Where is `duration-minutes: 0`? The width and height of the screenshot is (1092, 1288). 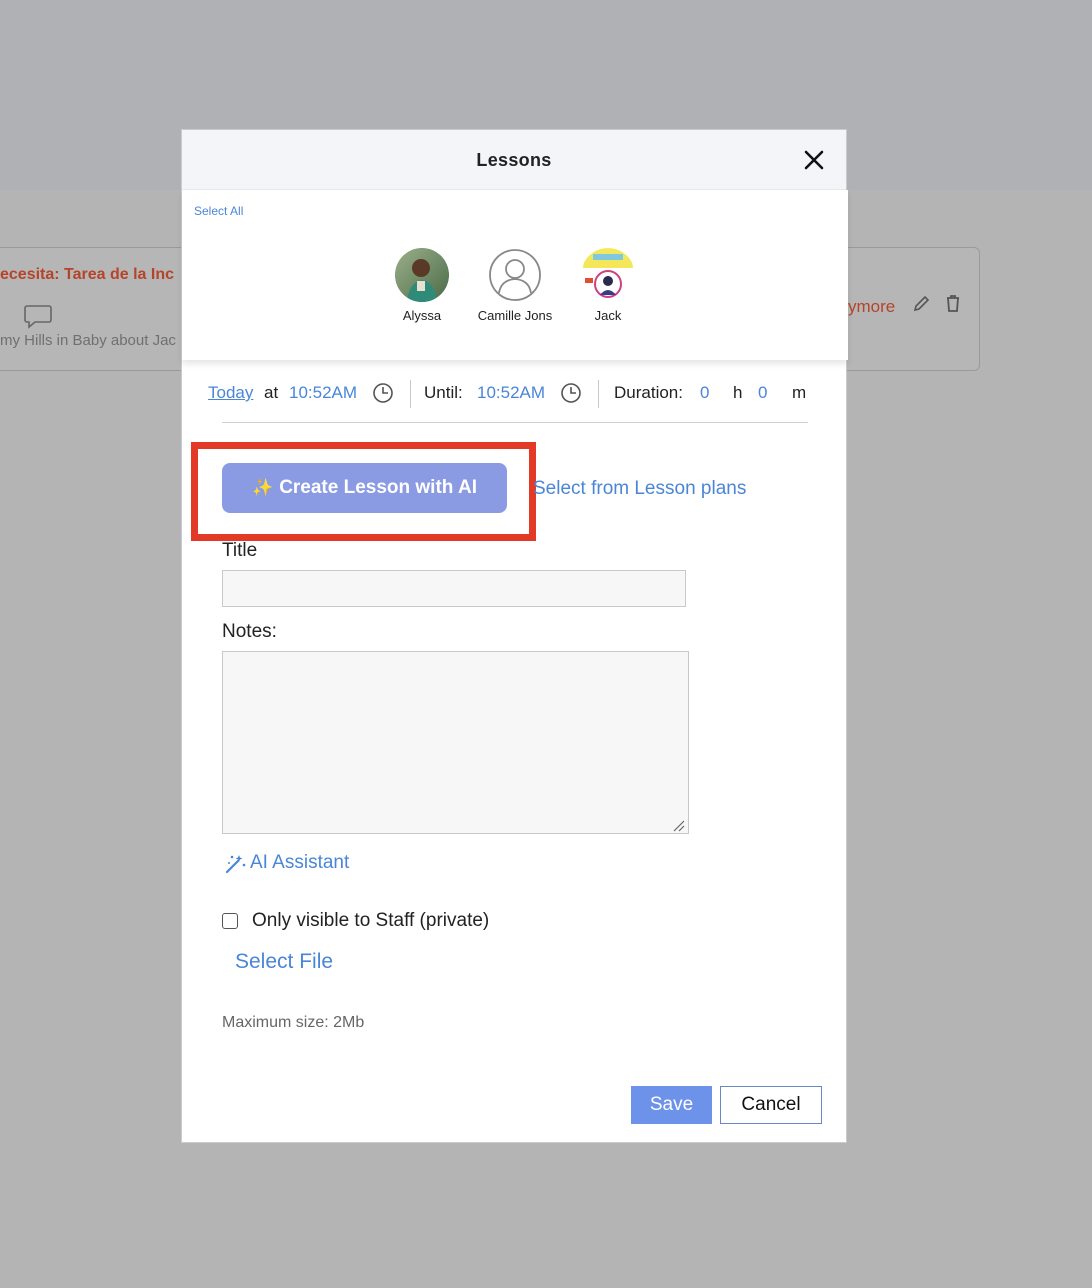 duration-minutes: 0 is located at coordinates (762, 393).